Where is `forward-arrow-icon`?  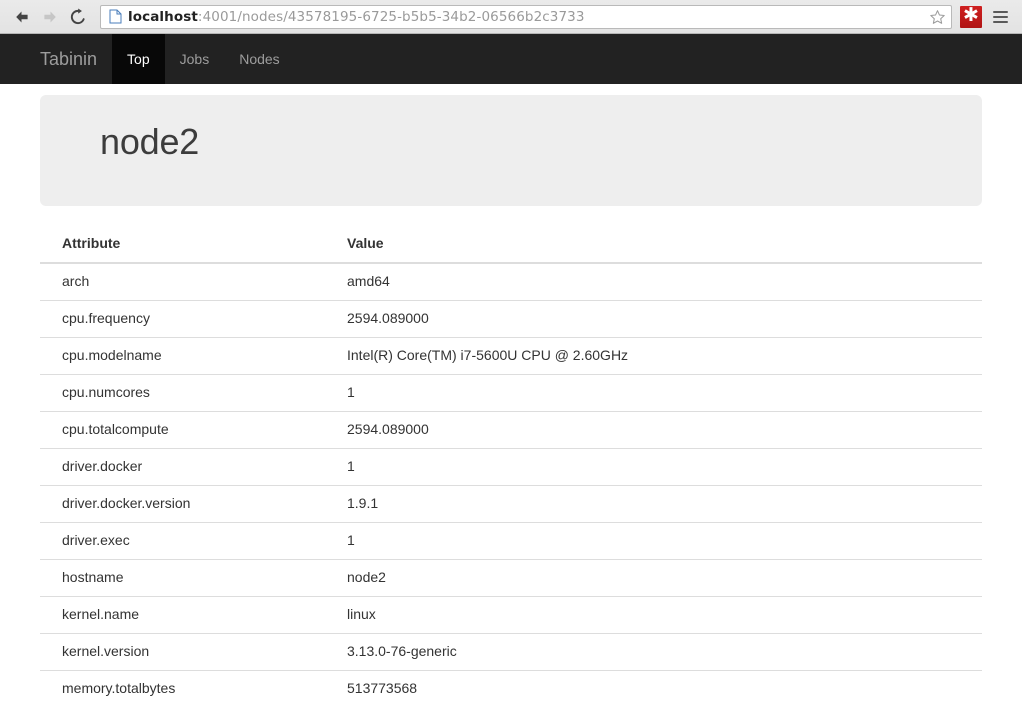 forward-arrow-icon is located at coordinates (50, 16).